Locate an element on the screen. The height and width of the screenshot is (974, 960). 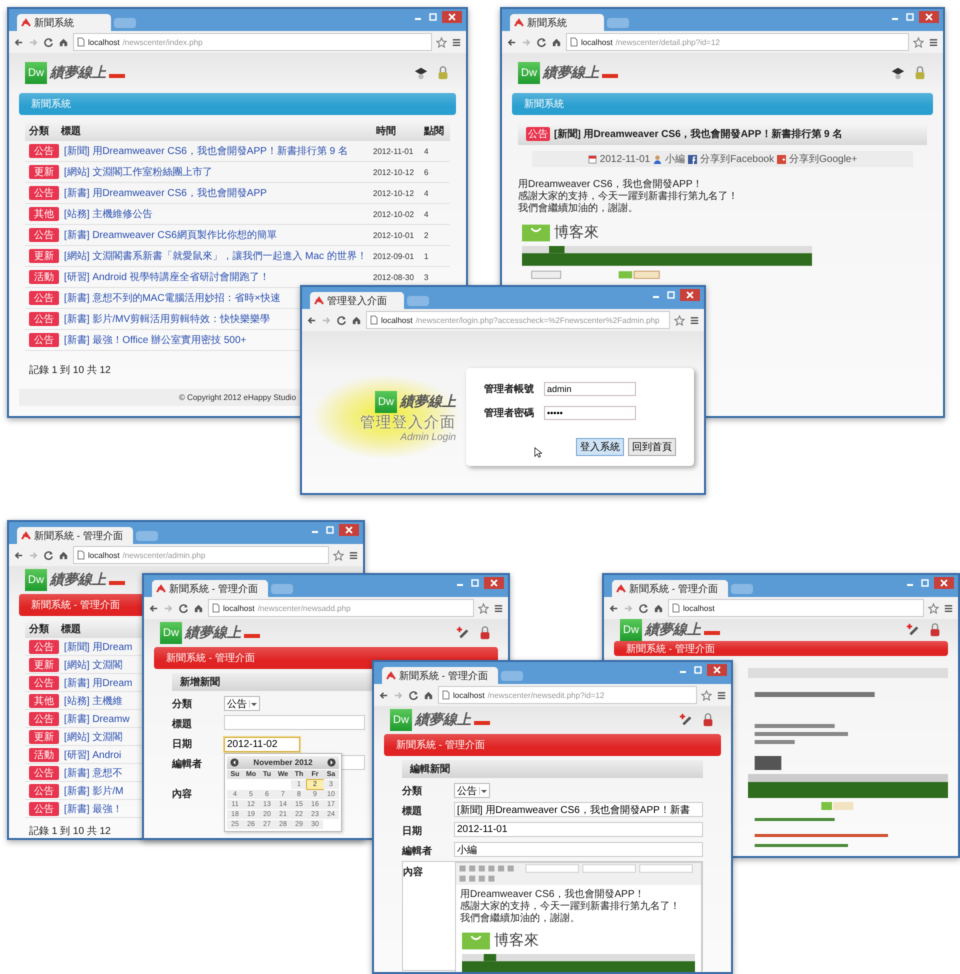
news-title-link: [站務] 主機維修公告 is located at coordinates (108, 214).